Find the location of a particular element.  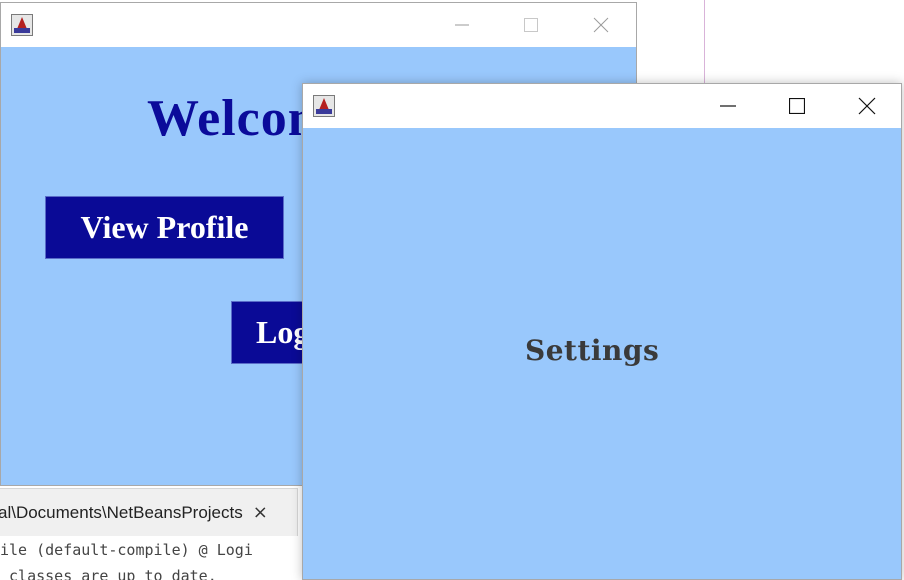

close-icon: × is located at coordinates (260, 512).